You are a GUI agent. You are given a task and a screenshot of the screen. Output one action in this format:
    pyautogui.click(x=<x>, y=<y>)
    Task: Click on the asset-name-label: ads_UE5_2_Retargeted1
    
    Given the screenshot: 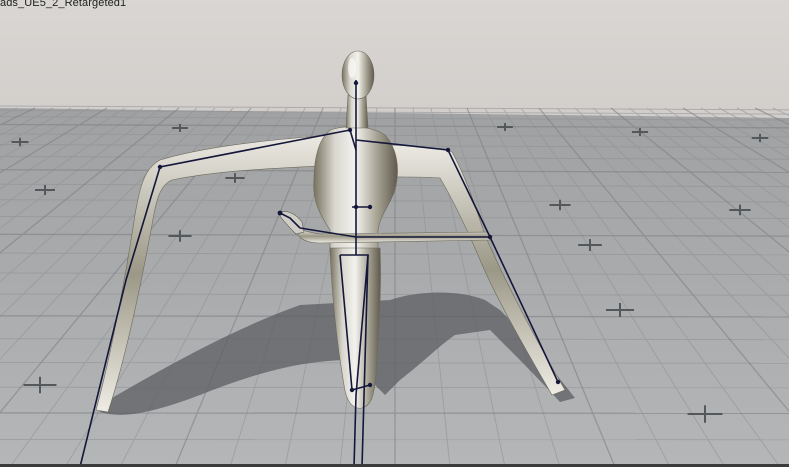 What is the action you would take?
    pyautogui.click(x=63, y=4)
    